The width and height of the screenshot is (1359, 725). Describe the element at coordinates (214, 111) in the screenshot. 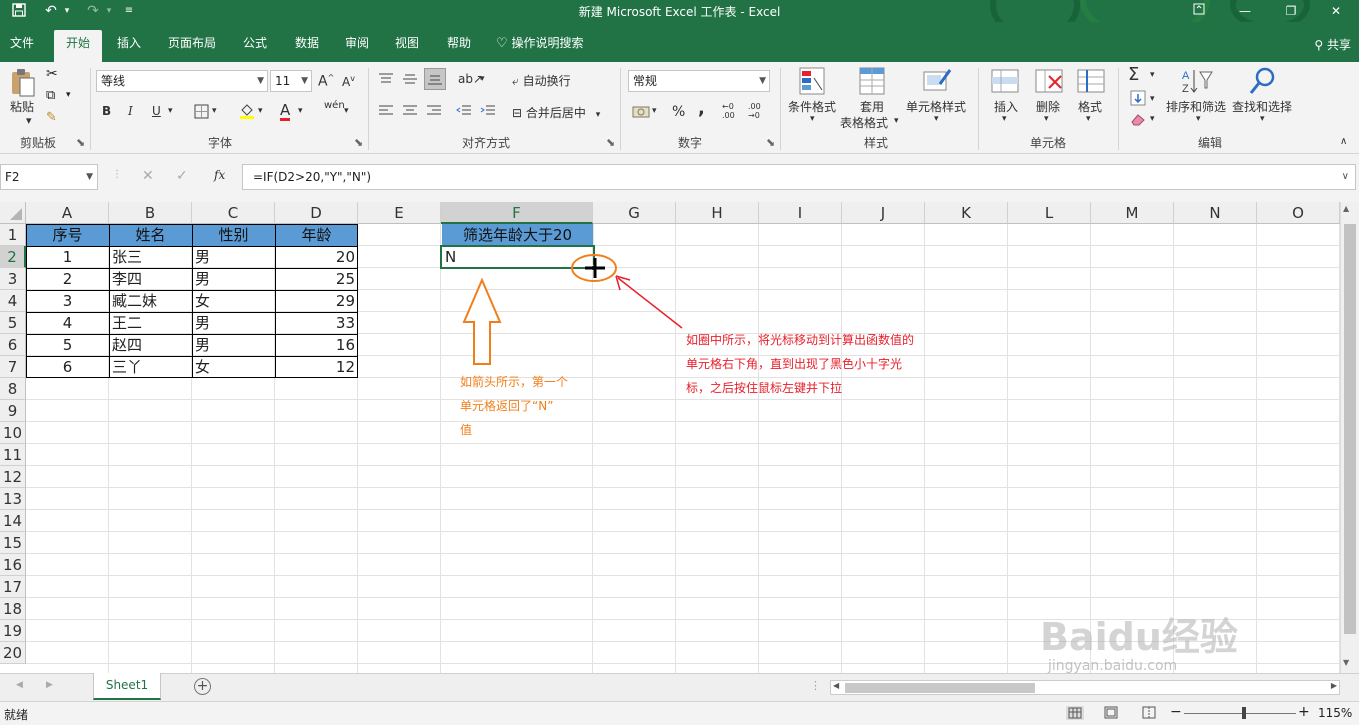

I see `borders-dropdown-icon: ▾` at that location.